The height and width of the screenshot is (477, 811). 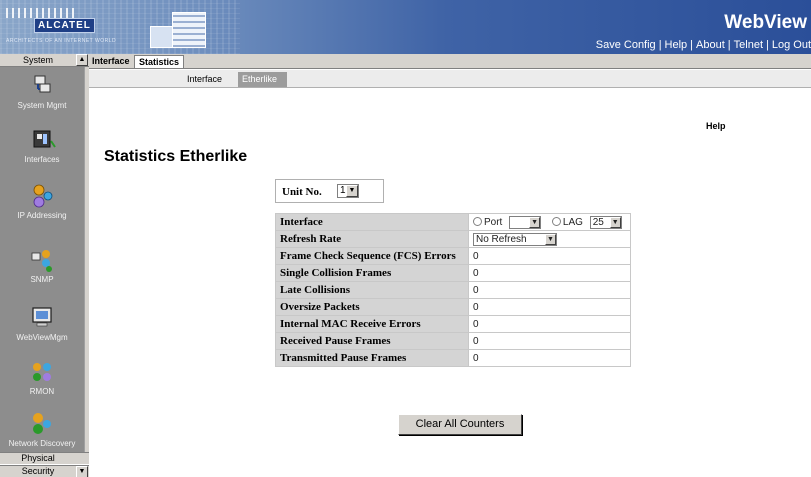 I want to click on tab-interface: Interface, so click(x=111, y=61).